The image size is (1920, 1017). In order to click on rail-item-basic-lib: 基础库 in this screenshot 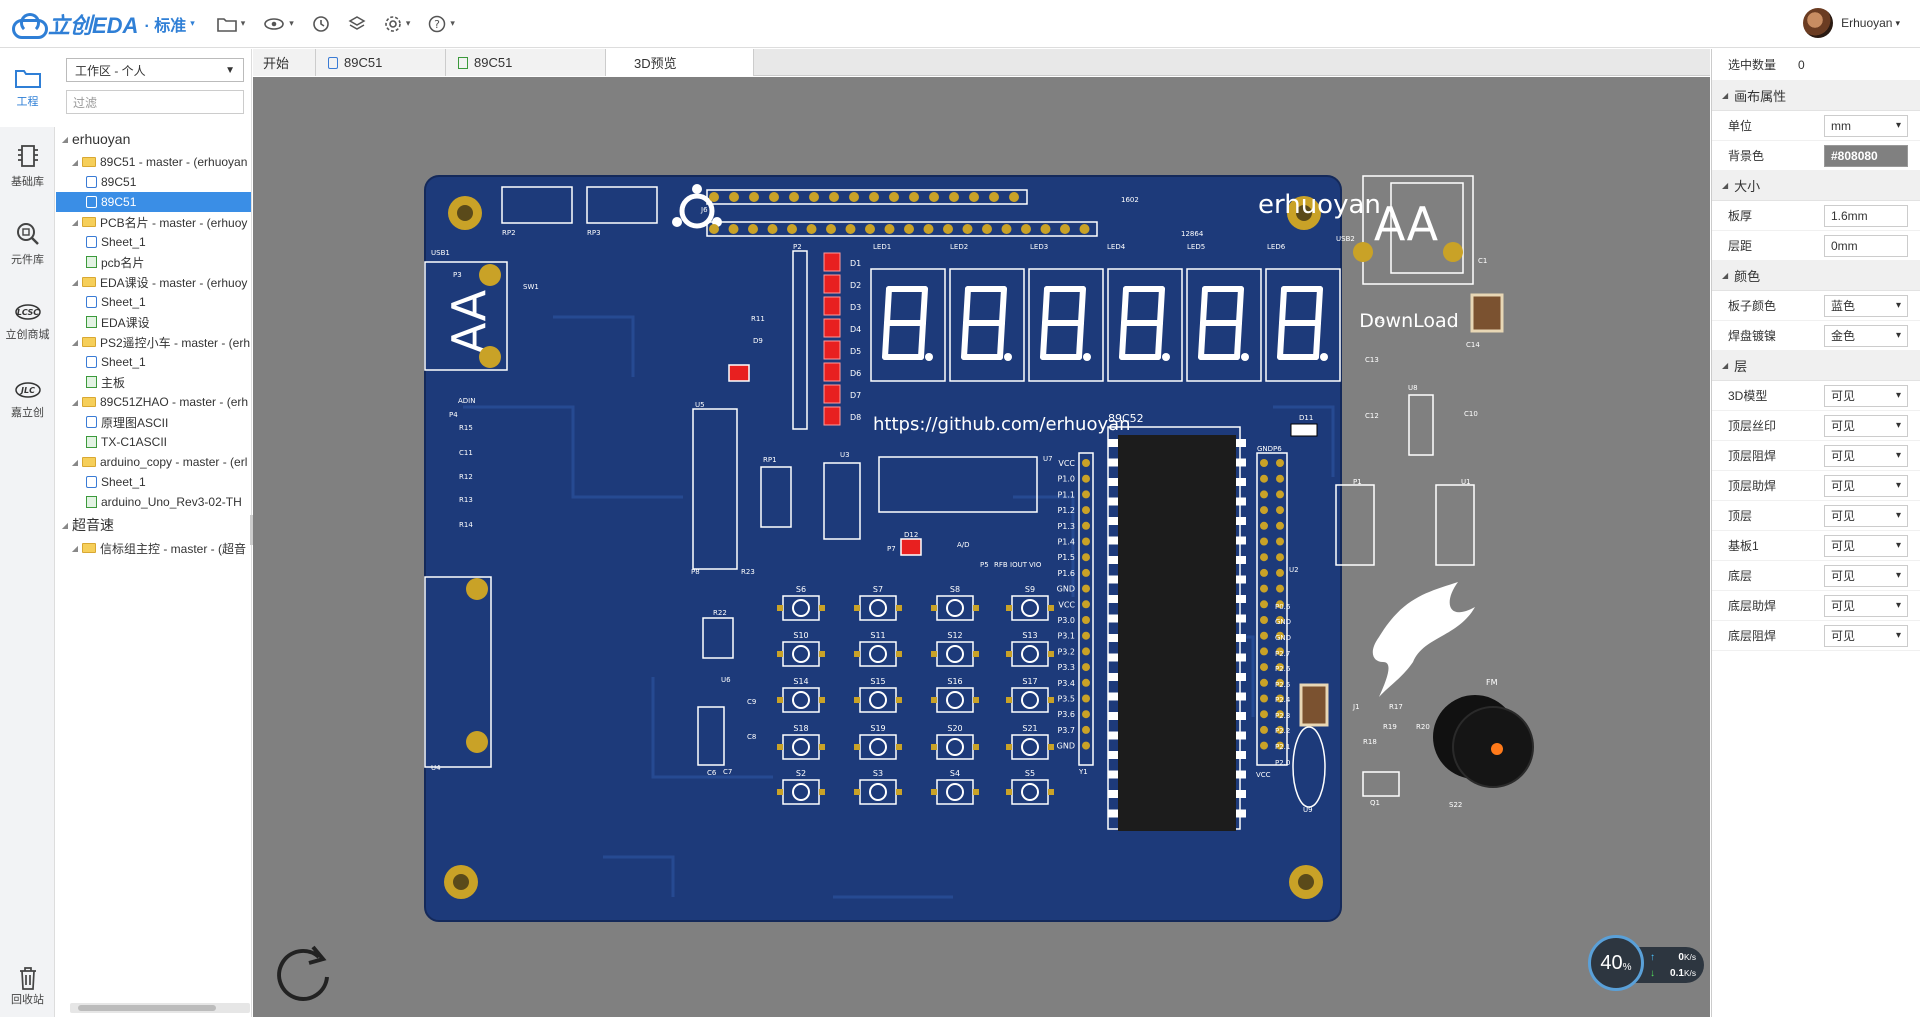, I will do `click(27, 166)`.